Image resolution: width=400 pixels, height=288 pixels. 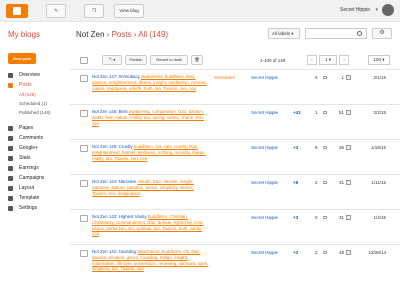 What do you see at coordinates (35, 138) in the screenshot?
I see `sidebar-item-comments: Comments` at bounding box center [35, 138].